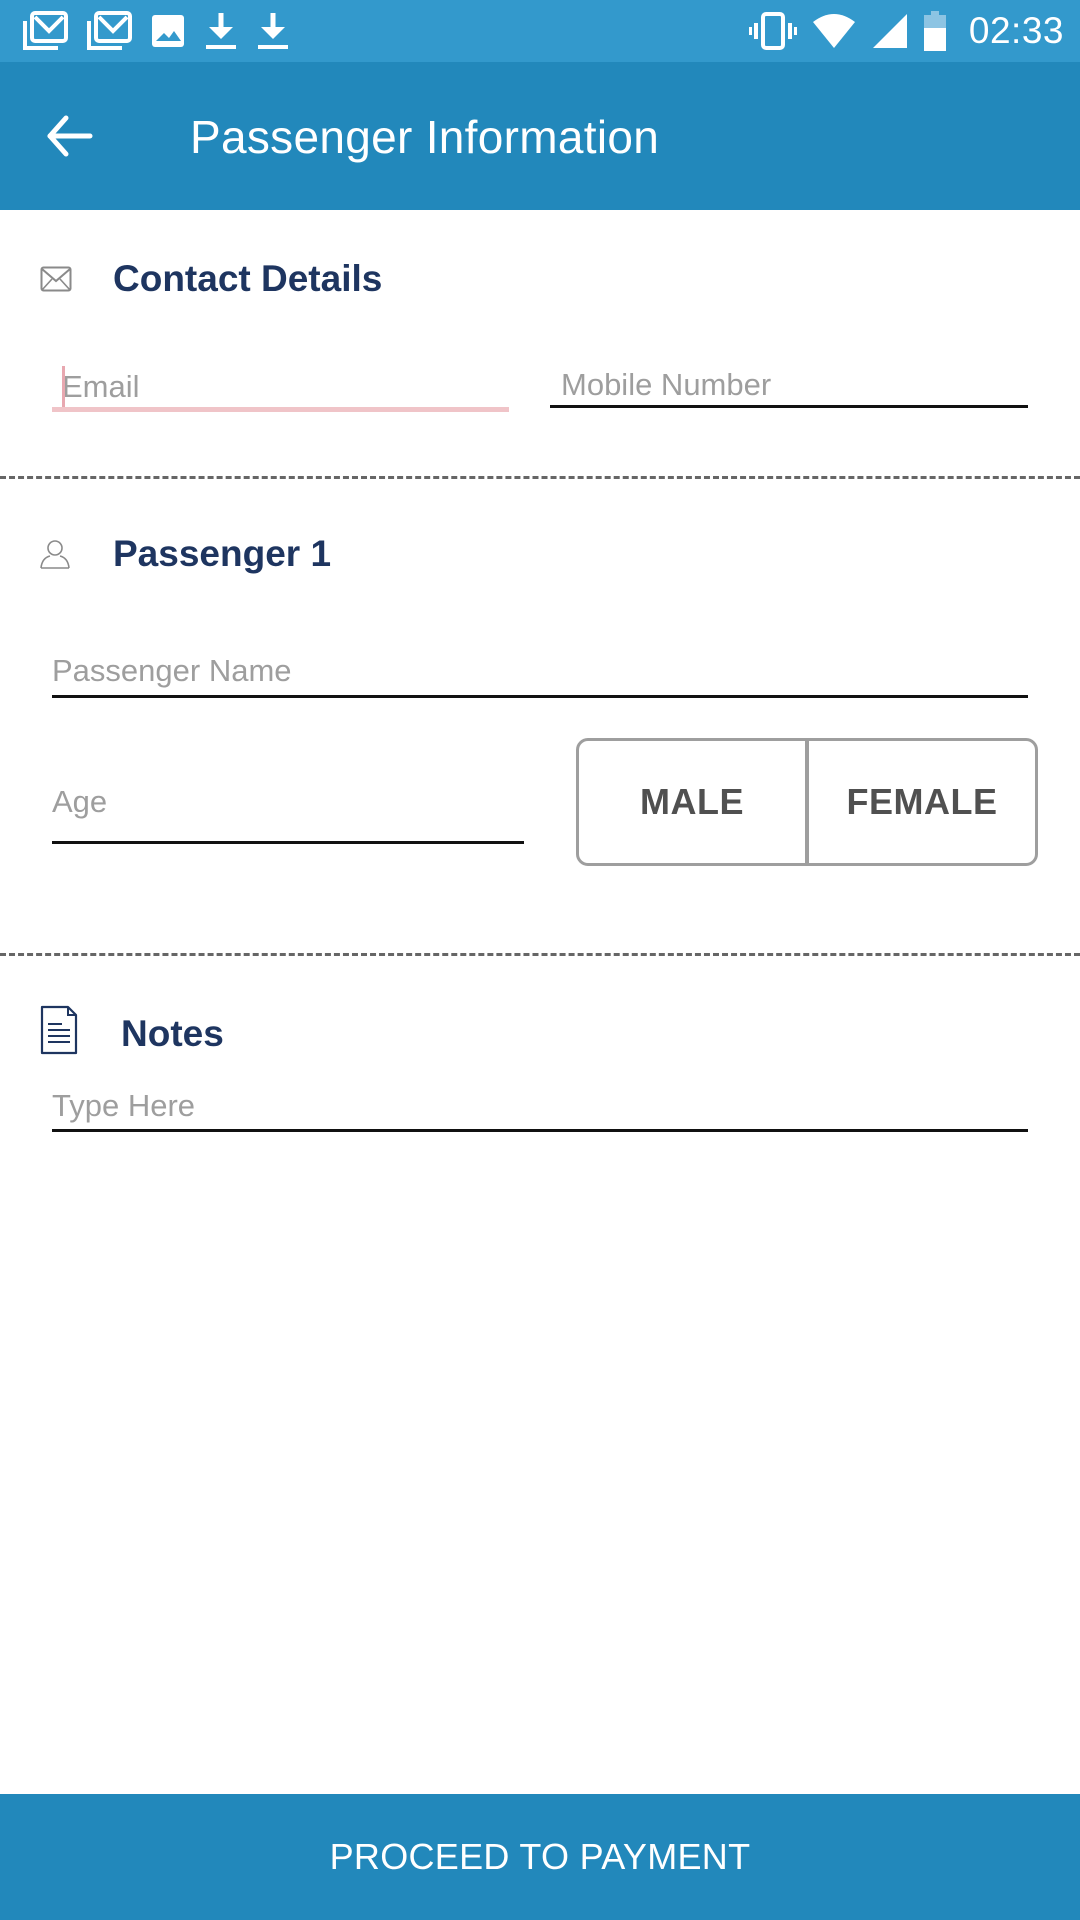 The width and height of the screenshot is (1080, 1920). Describe the element at coordinates (540, 1130) in the screenshot. I see `notes-underline` at that location.